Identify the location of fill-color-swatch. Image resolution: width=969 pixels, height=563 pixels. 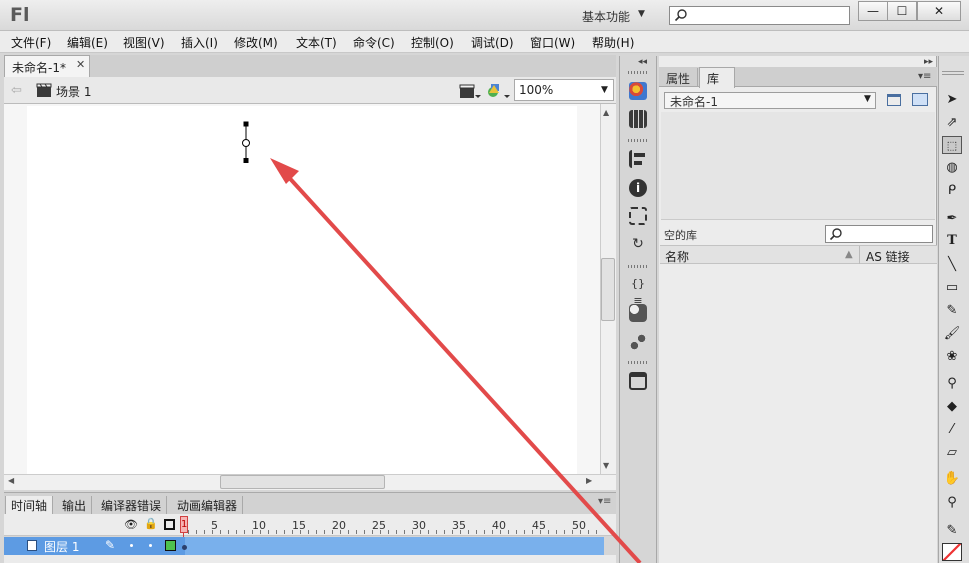
(952, 552).